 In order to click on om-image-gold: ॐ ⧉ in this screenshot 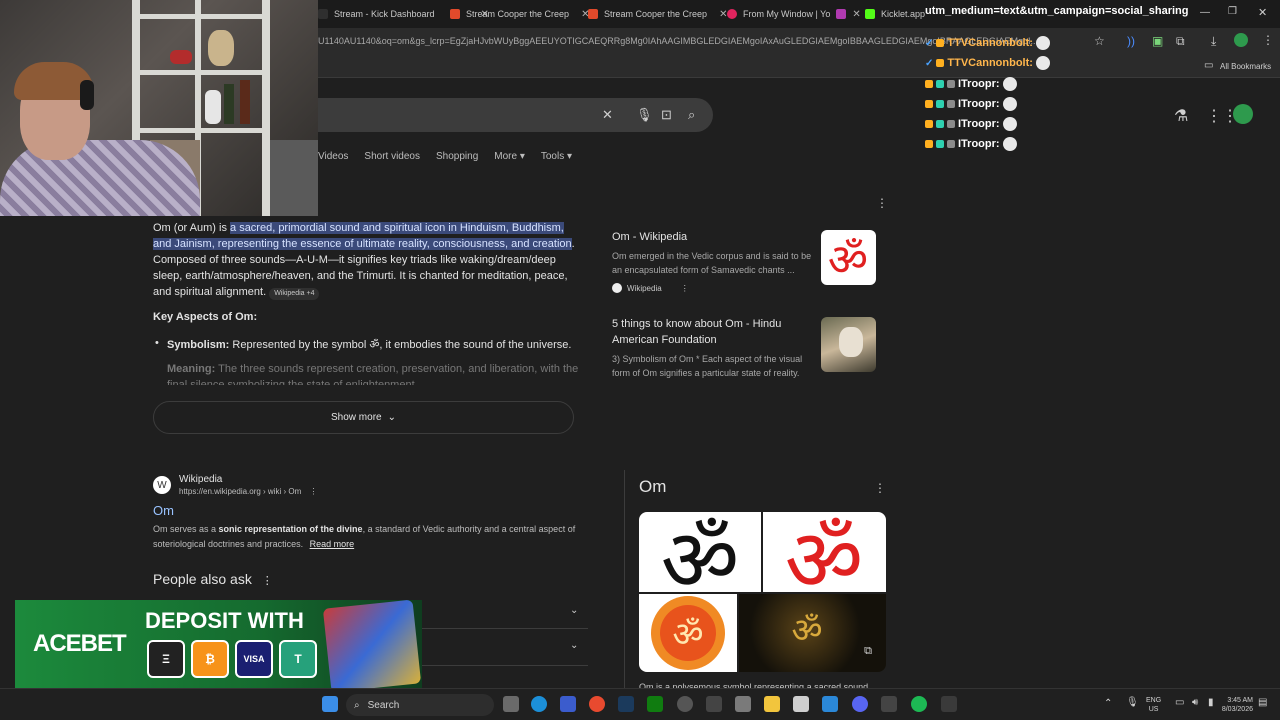, I will do `click(812, 633)`.